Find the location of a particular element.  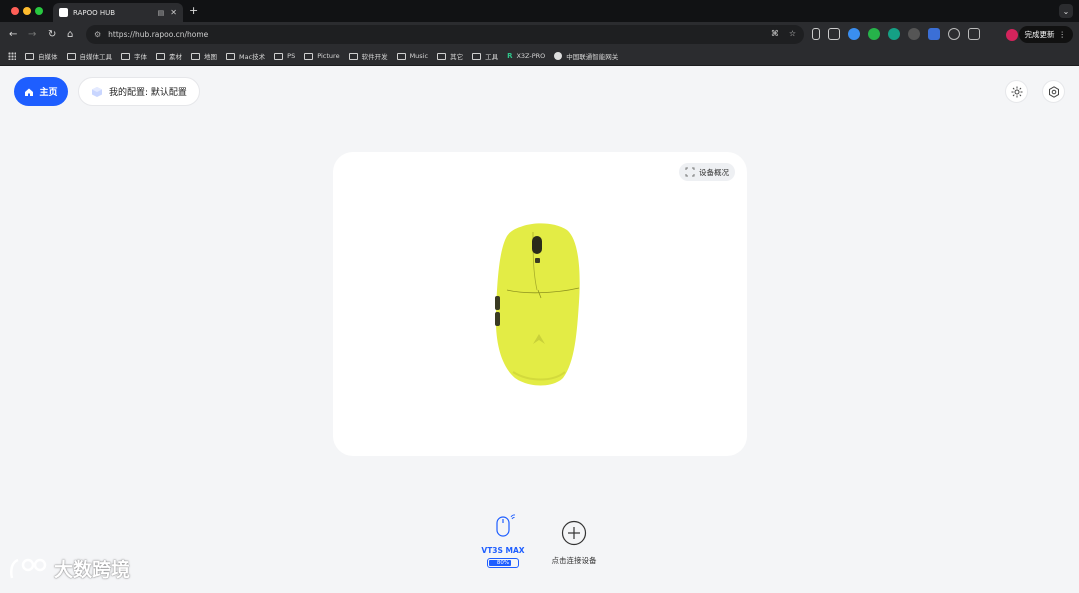

extension-gray-icon is located at coordinates (914, 34).